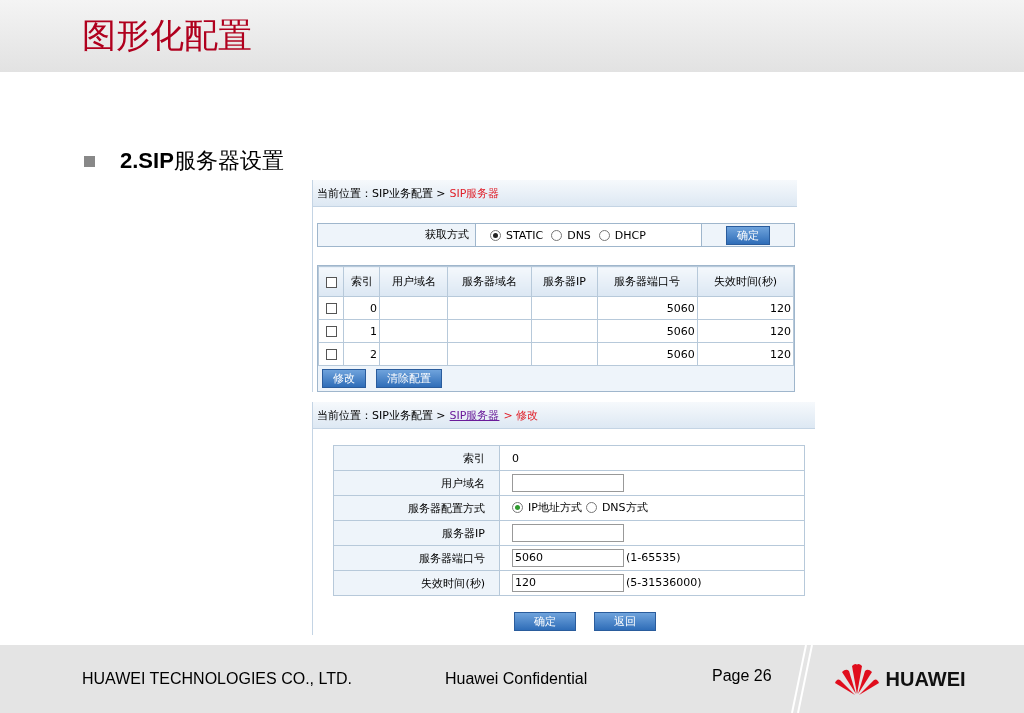 Image resolution: width=1024 pixels, height=713 pixels. What do you see at coordinates (625, 621) in the screenshot?
I see `action-button: 返回` at bounding box center [625, 621].